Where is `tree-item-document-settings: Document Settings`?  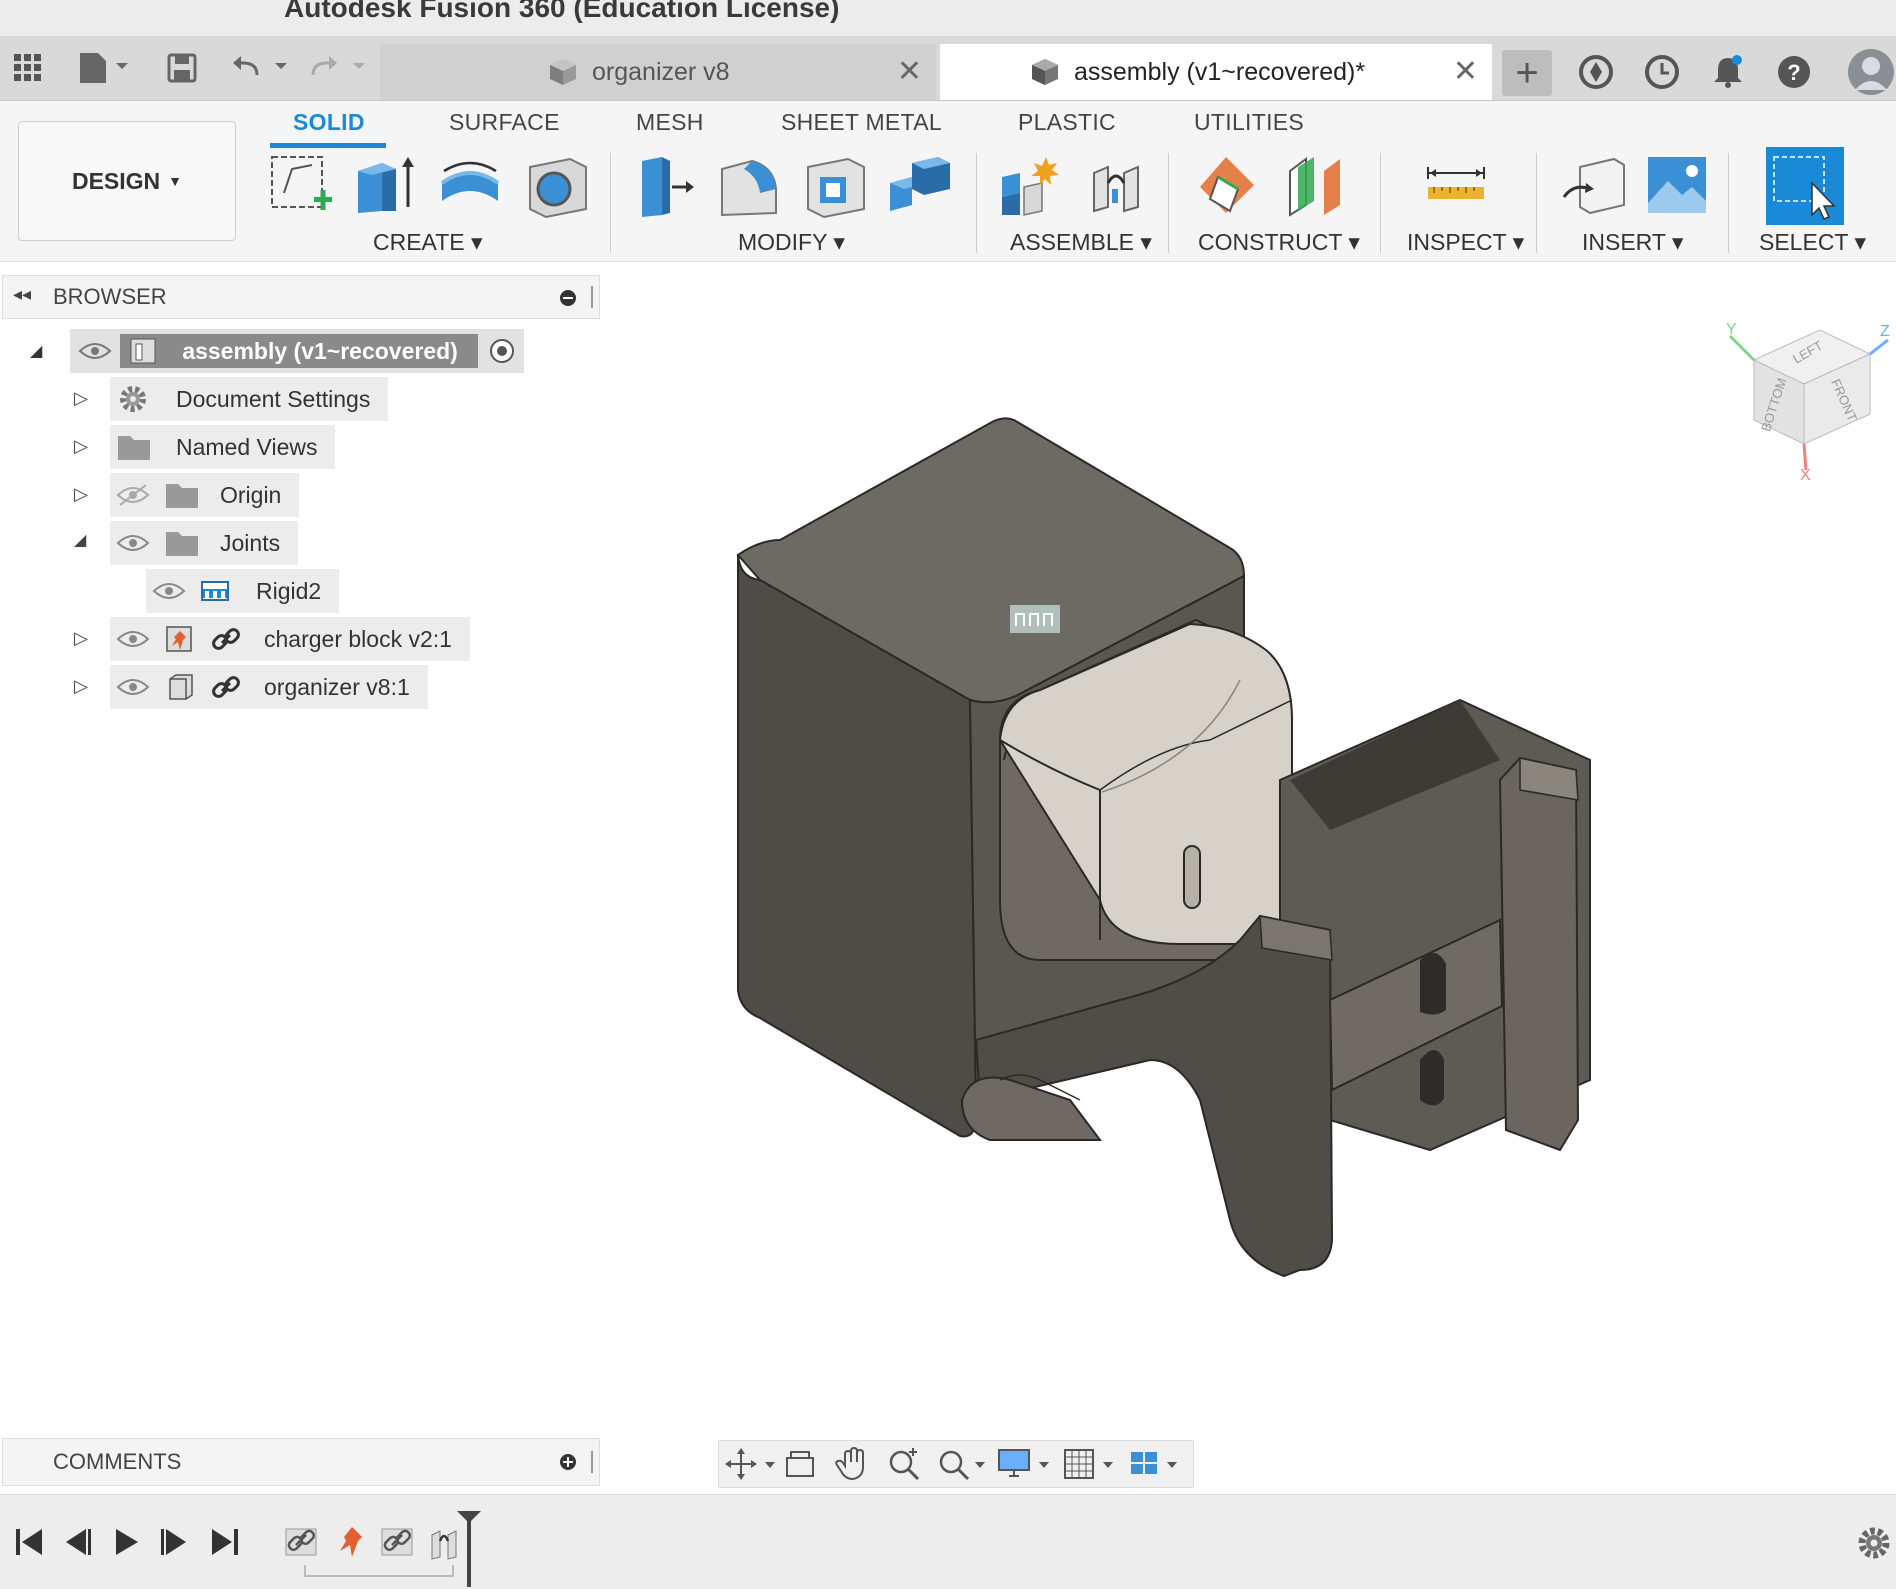
tree-item-document-settings: Document Settings is located at coordinates (249, 399).